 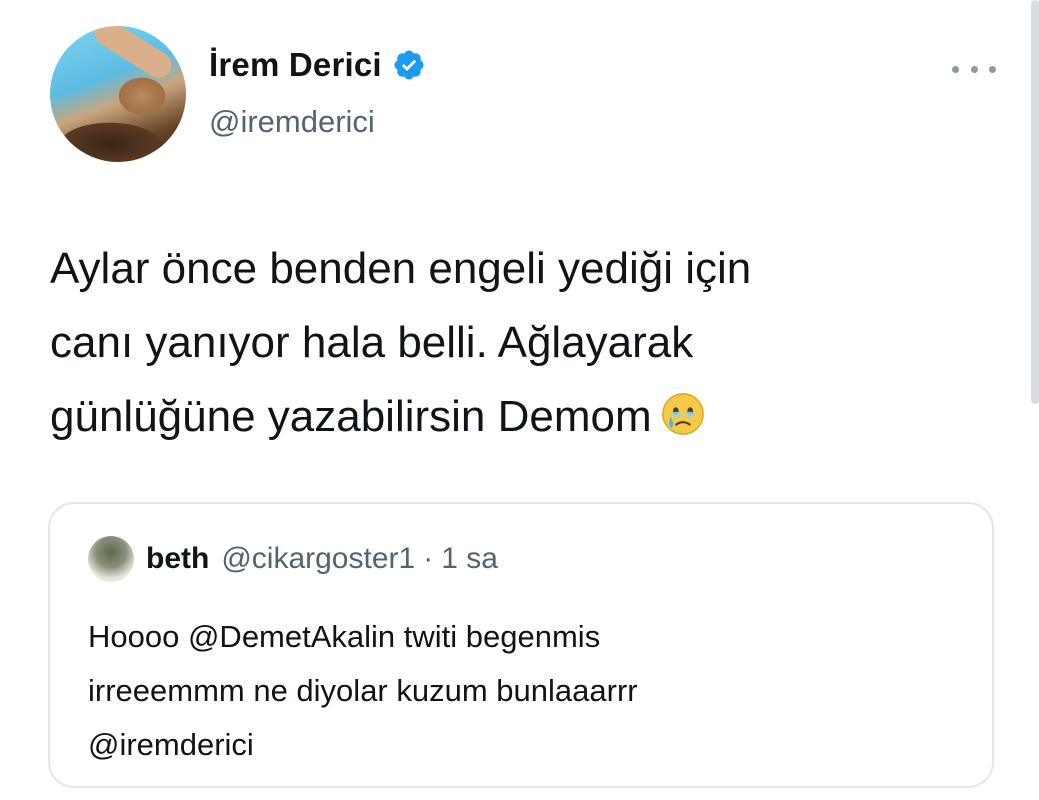 What do you see at coordinates (344, 636) in the screenshot?
I see `quoted-text-line: Hoooo @DemetAkalin twiti begenmis` at bounding box center [344, 636].